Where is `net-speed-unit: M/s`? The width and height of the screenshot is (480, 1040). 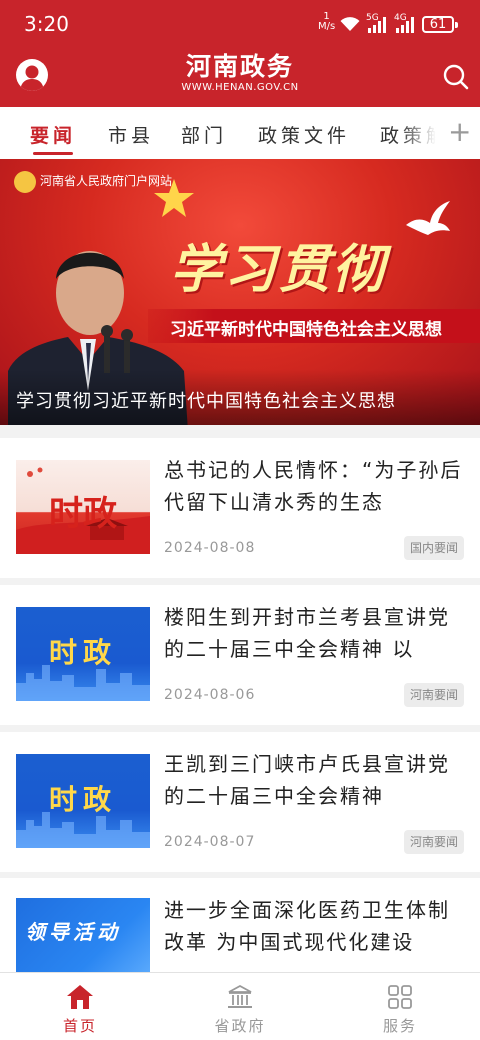 net-speed-unit: M/s is located at coordinates (327, 26).